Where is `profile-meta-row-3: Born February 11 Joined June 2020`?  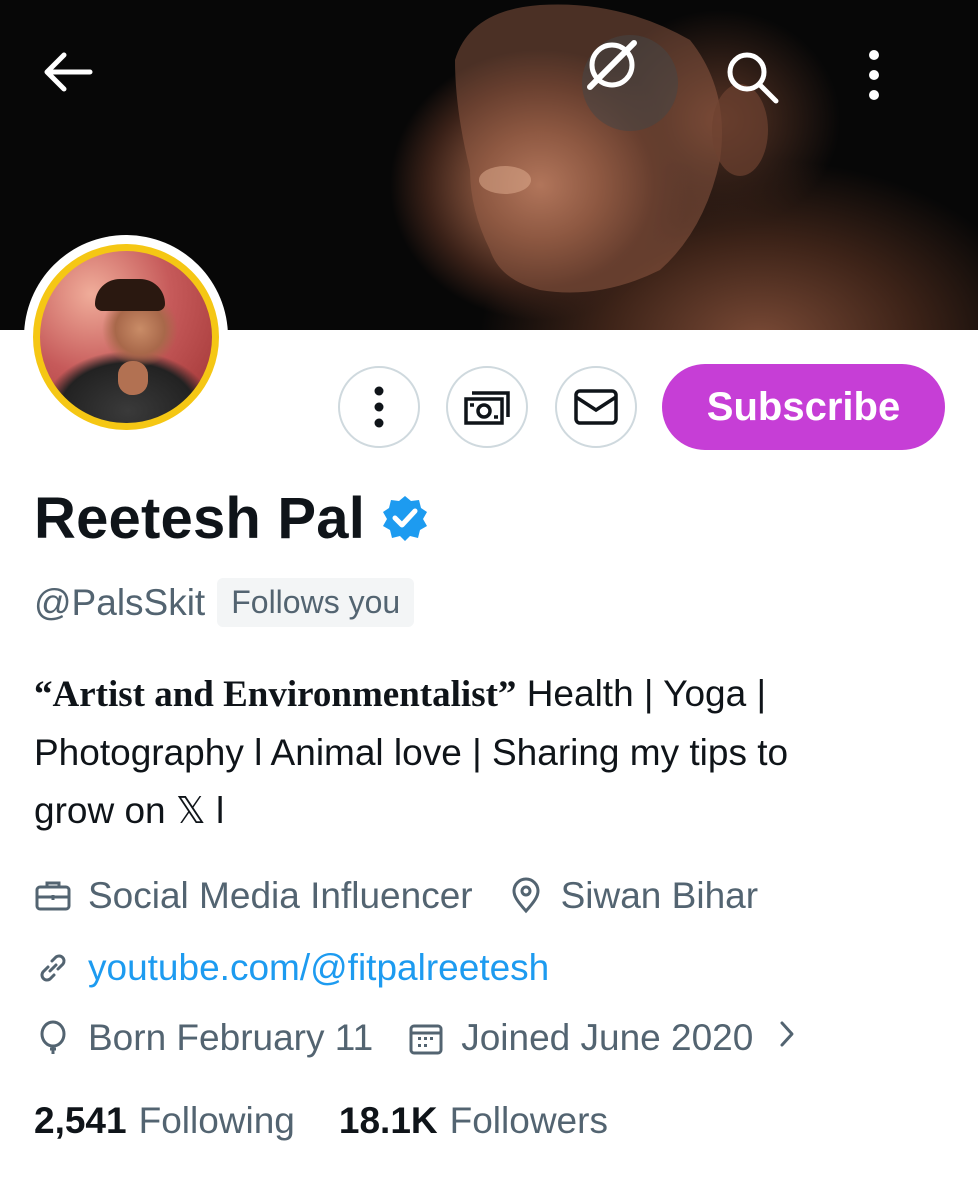
profile-meta-row-3: Born February 11 Joined June 2020 is located at coordinates (415, 1038).